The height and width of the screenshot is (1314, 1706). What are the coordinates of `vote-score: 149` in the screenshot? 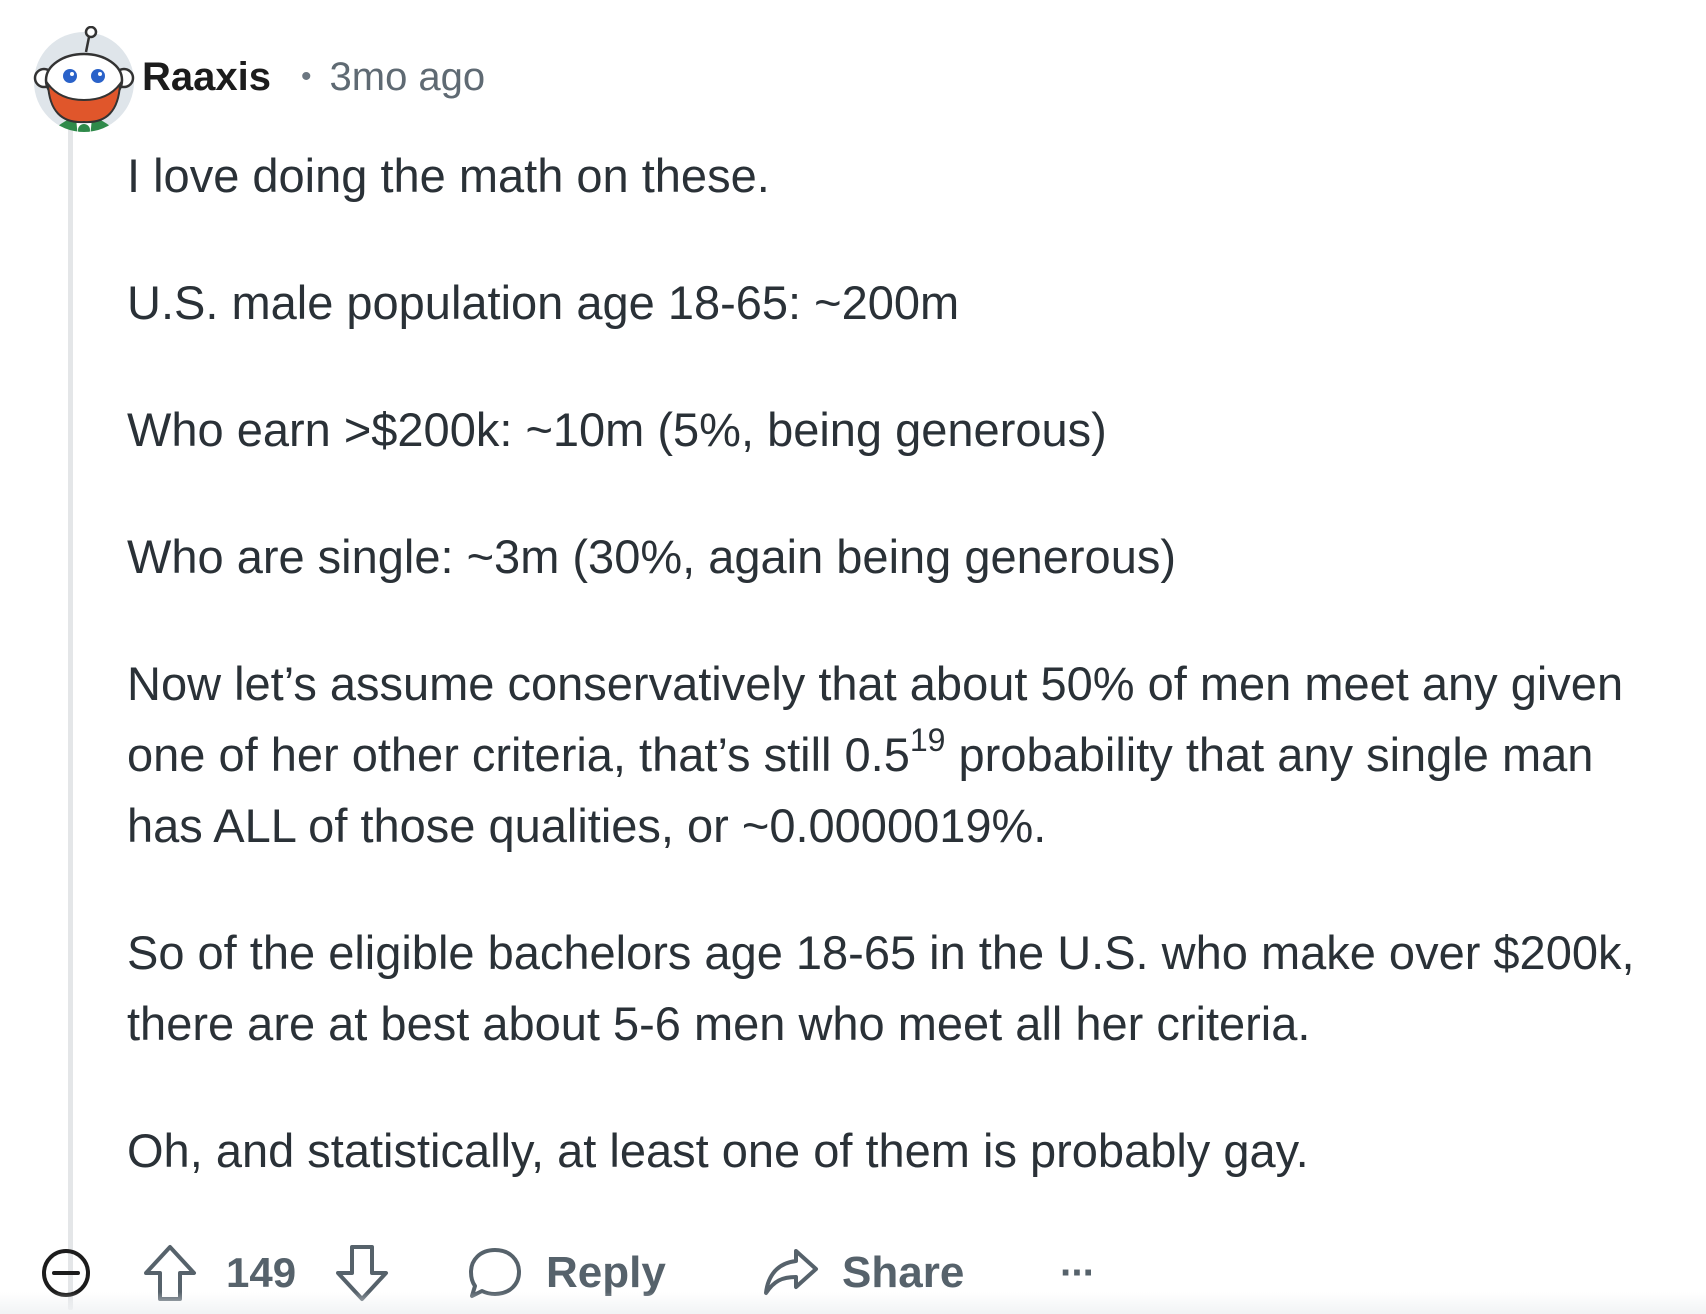 It's located at (261, 1272).